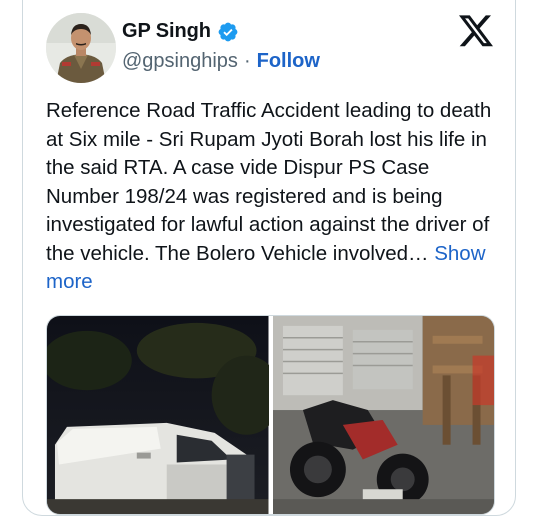  Describe the element at coordinates (180, 61) in the screenshot. I see `author-handle: @gpsinghips` at that location.